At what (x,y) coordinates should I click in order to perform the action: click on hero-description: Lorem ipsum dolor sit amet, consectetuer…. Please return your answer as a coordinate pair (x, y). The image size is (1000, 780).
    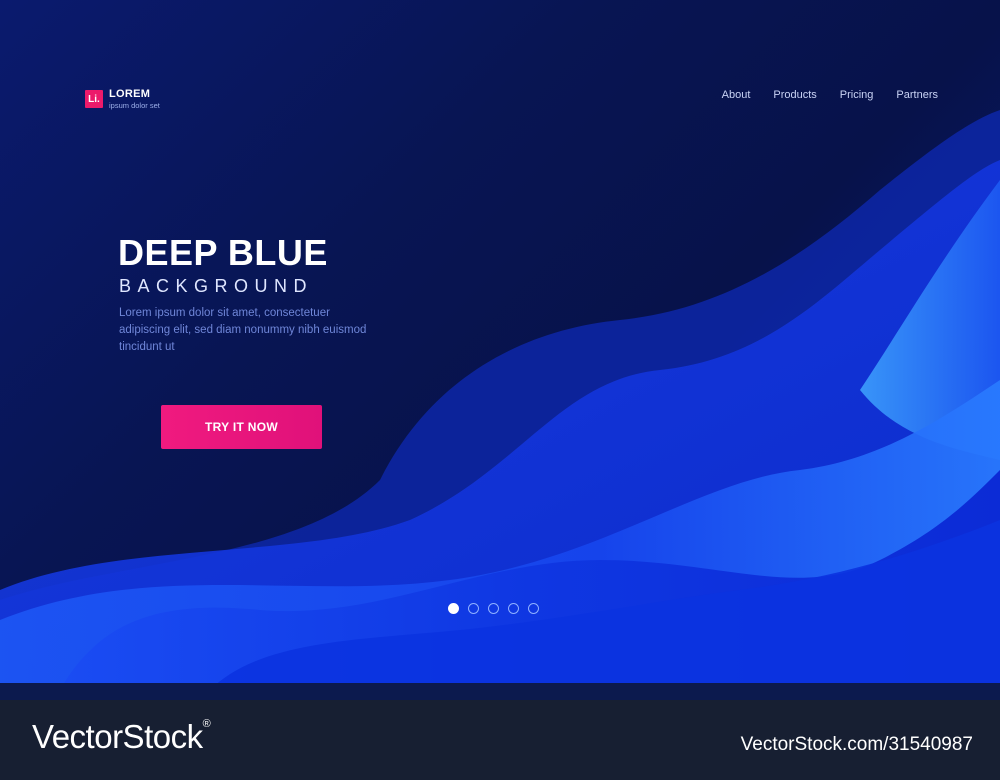
    Looking at the image, I should click on (243, 330).